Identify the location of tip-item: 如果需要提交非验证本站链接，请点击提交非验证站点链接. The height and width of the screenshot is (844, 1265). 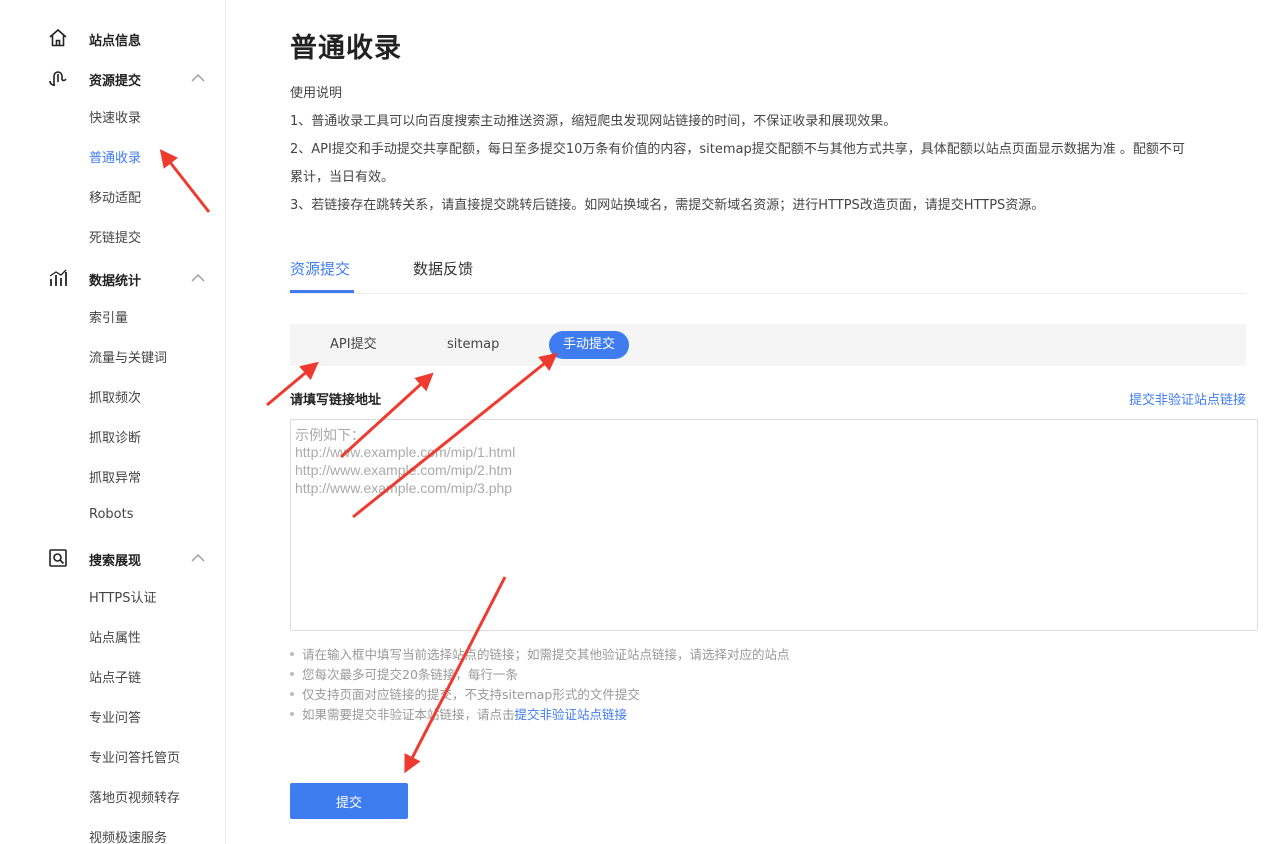
(458, 713).